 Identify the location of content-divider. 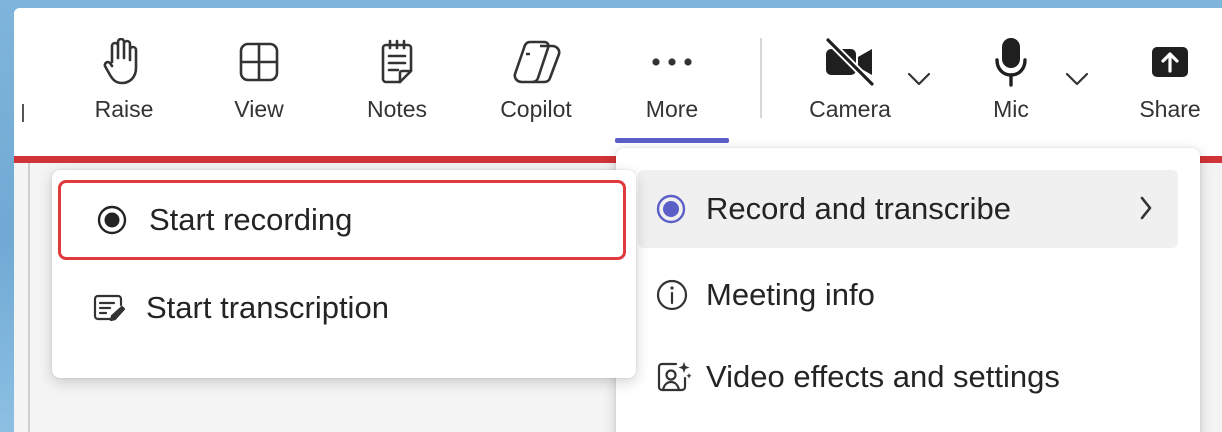
(29, 297).